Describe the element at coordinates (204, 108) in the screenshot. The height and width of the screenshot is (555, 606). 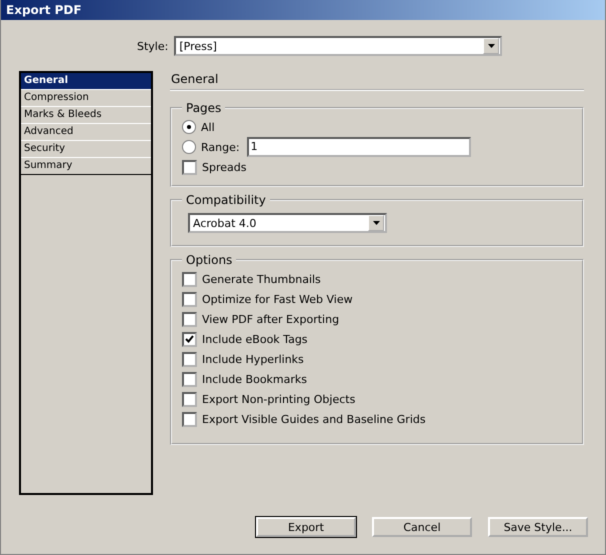
I see `group-legend: Pages` at that location.